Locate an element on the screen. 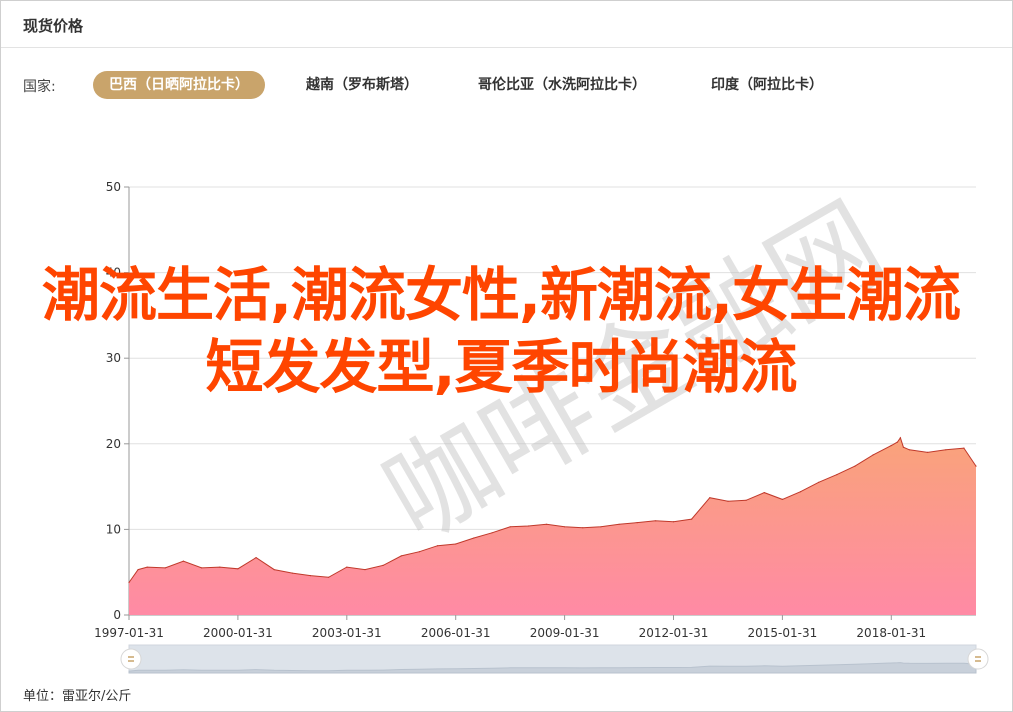 Image resolution: width=1013 pixels, height=712 pixels. x-tick-label: 2000-01-31 is located at coordinates (238, 633).